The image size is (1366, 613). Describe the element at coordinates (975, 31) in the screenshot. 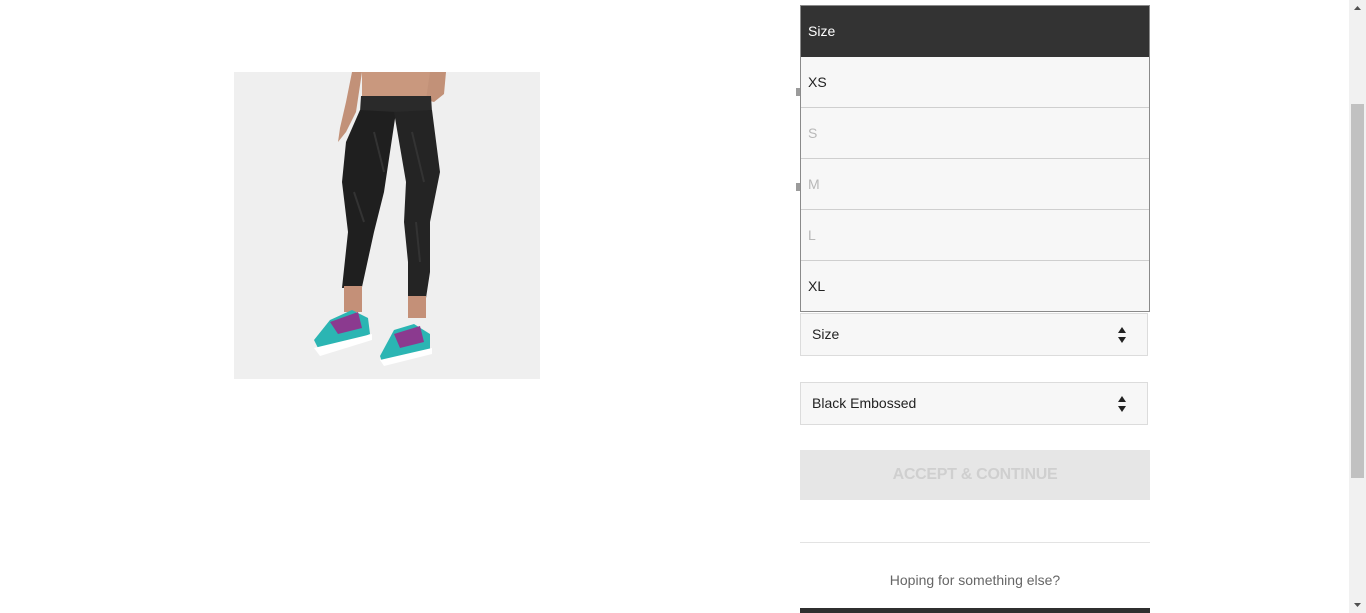

I see `size-option-header: Size` at that location.